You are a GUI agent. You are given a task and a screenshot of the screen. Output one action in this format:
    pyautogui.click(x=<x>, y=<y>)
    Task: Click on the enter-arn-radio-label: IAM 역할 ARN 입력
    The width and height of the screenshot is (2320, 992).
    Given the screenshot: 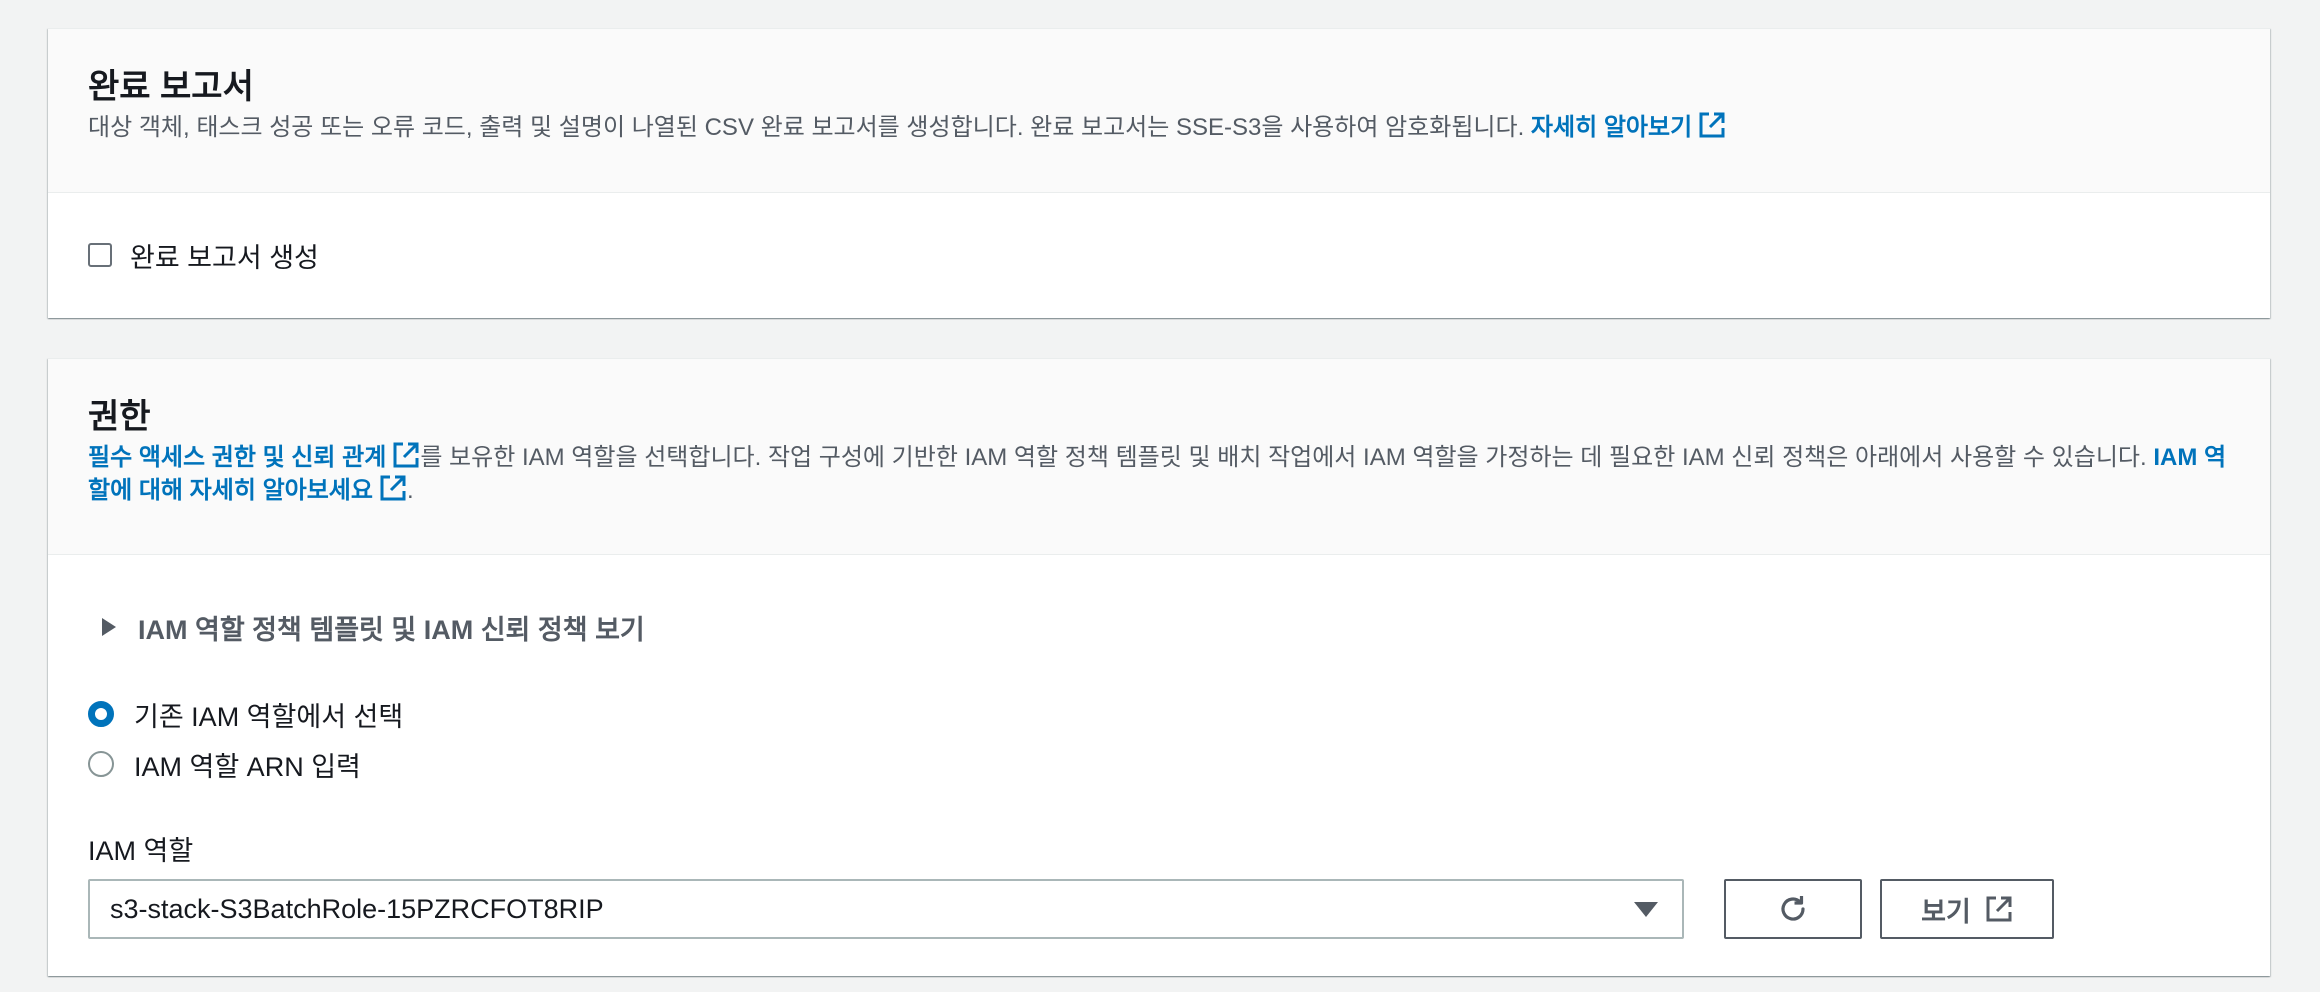 What is the action you would take?
    pyautogui.click(x=247, y=766)
    